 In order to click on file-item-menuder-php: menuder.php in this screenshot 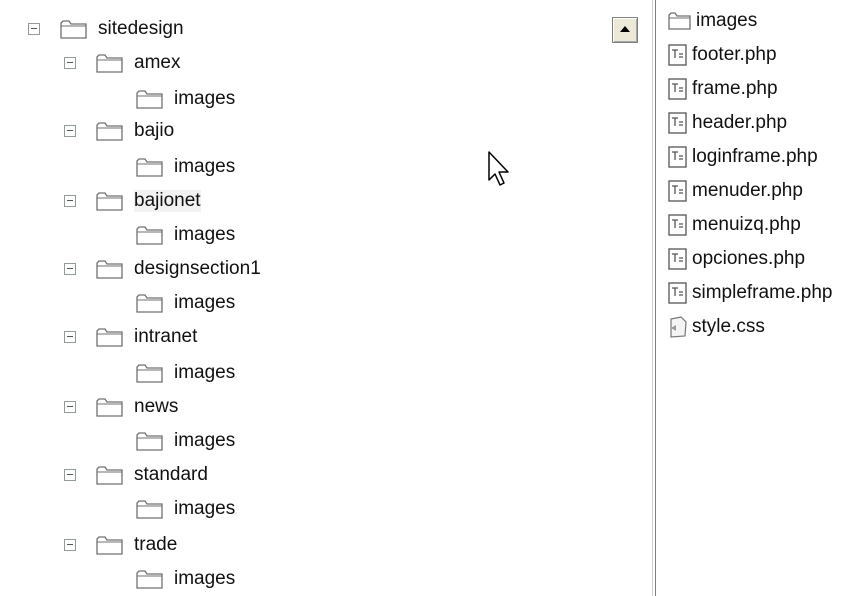, I will do `click(735, 191)`.